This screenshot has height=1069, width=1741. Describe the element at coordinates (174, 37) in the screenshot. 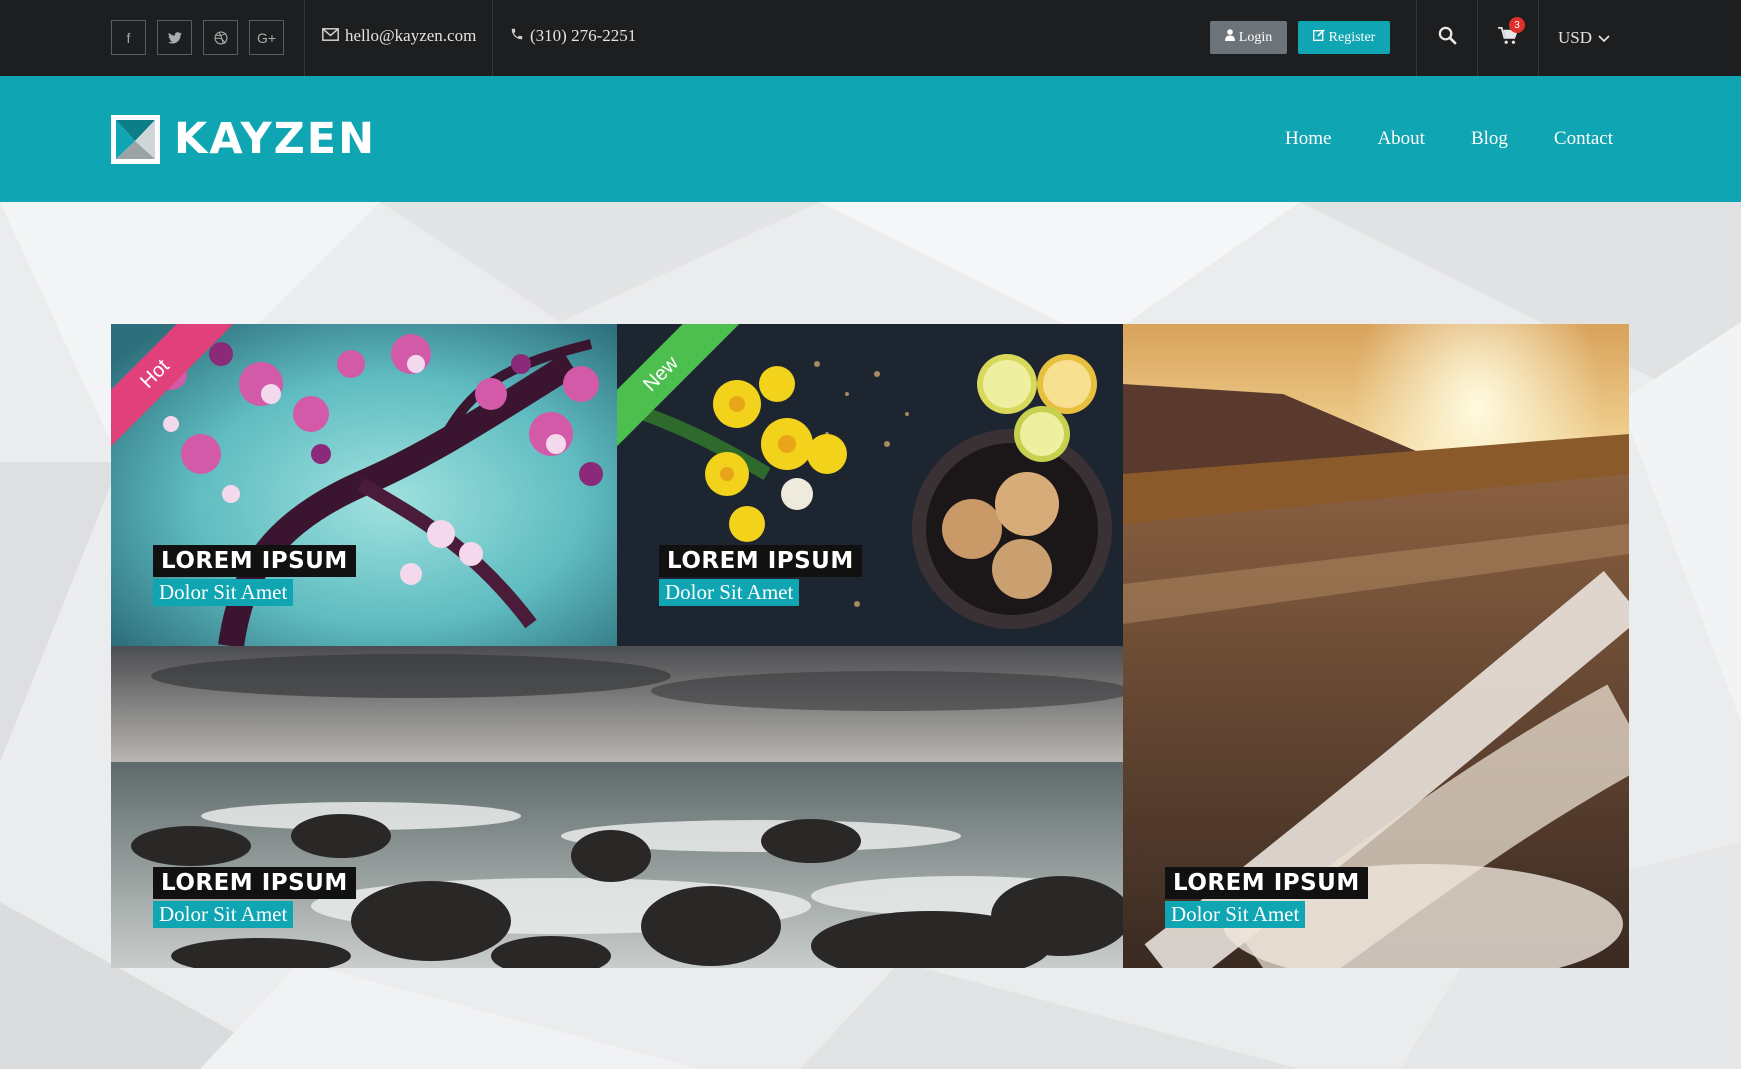

I see `twitter-icon` at that location.